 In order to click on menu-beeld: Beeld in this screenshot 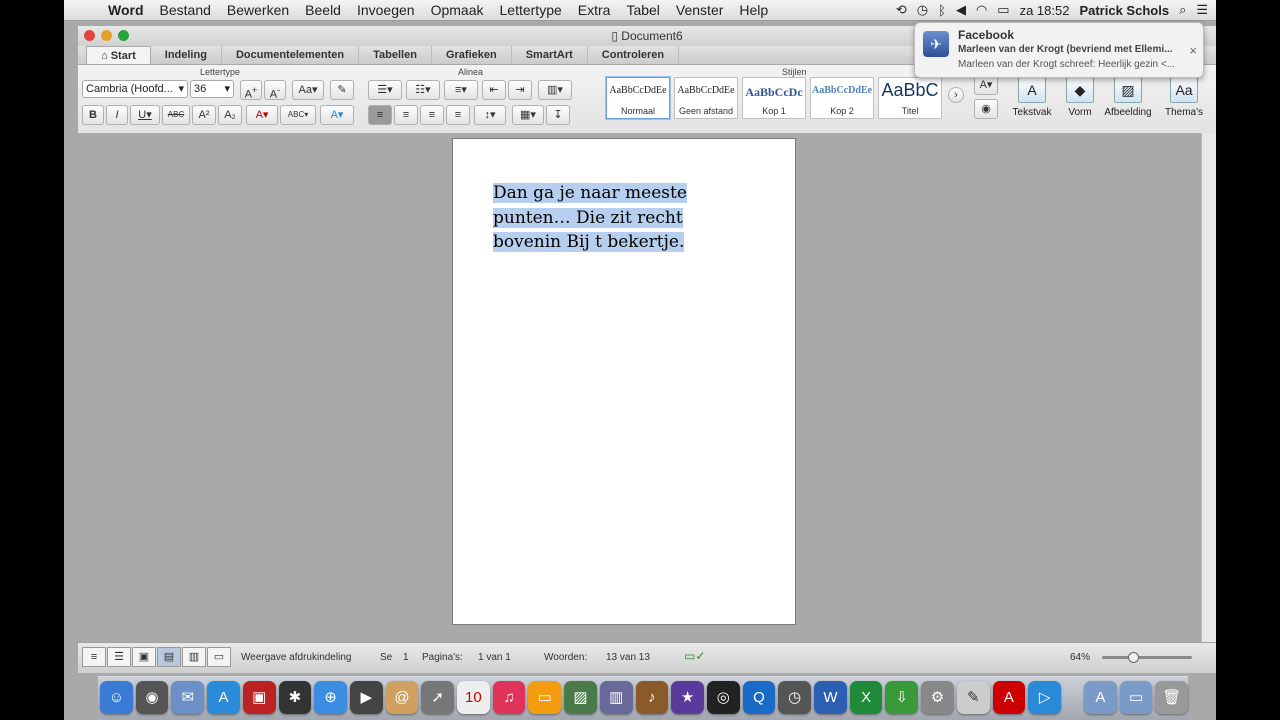, I will do `click(323, 10)`.